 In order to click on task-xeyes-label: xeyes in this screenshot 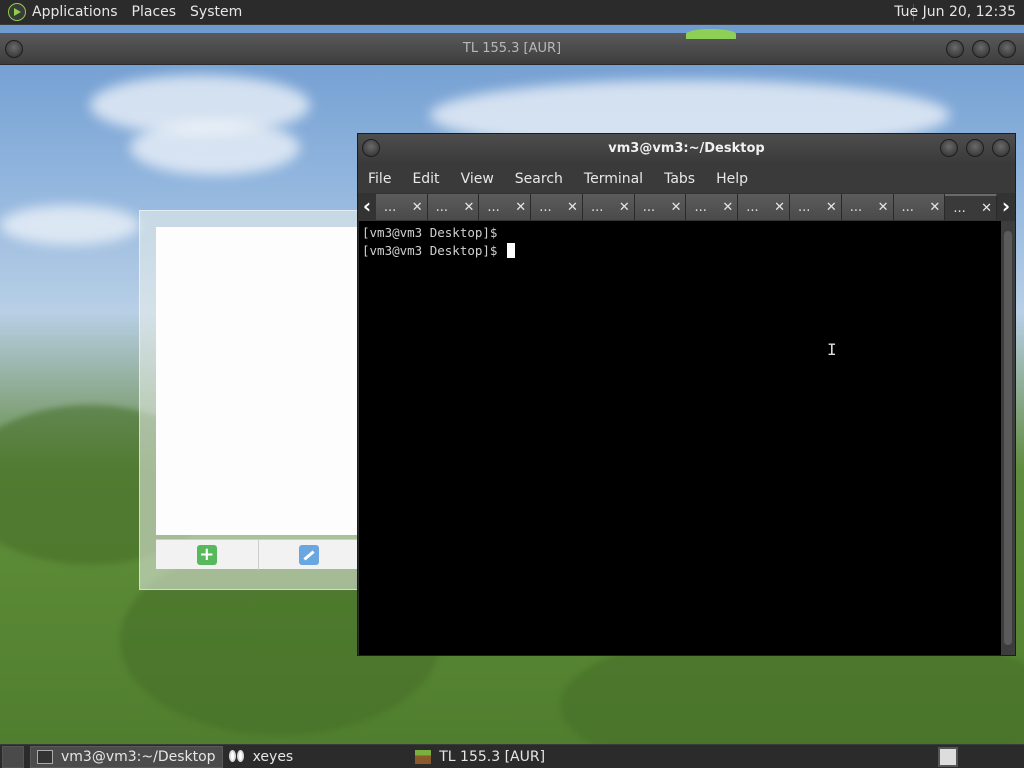, I will do `click(273, 756)`.